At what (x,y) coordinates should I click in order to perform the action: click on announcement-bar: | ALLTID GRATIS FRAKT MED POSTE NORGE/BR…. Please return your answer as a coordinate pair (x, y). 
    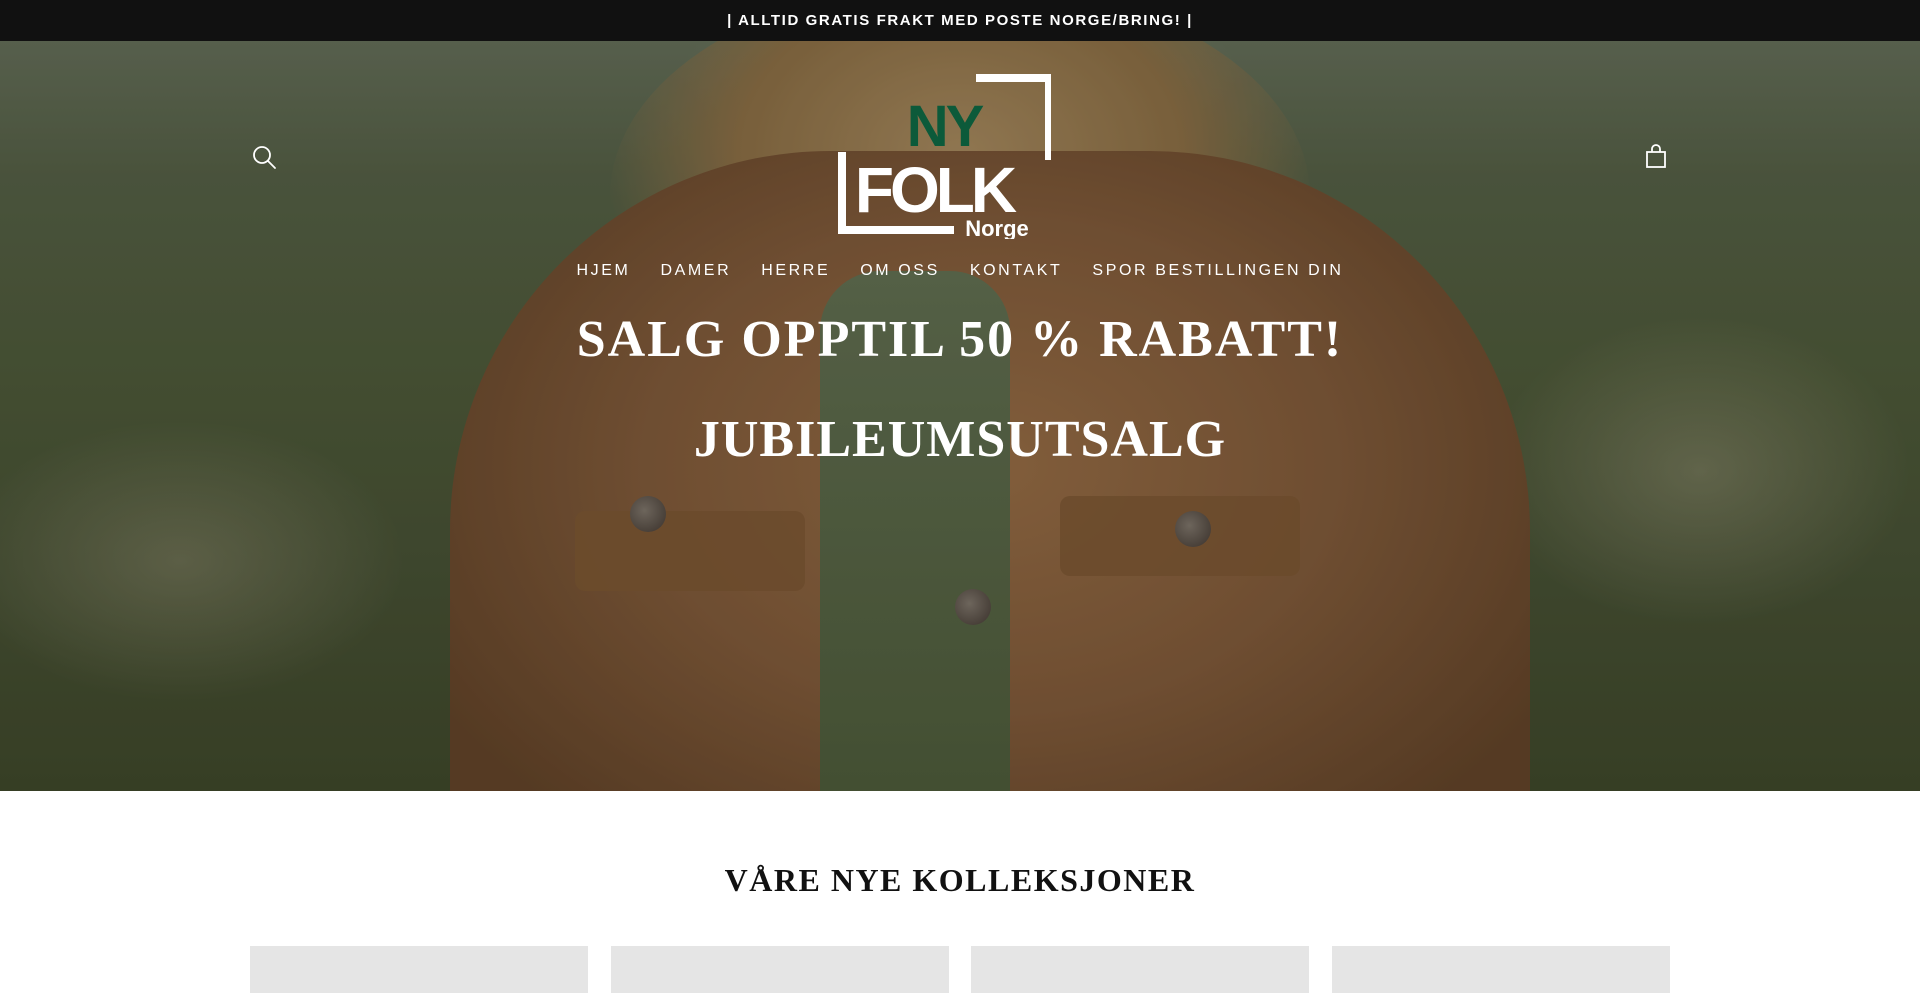
    Looking at the image, I should click on (960, 20).